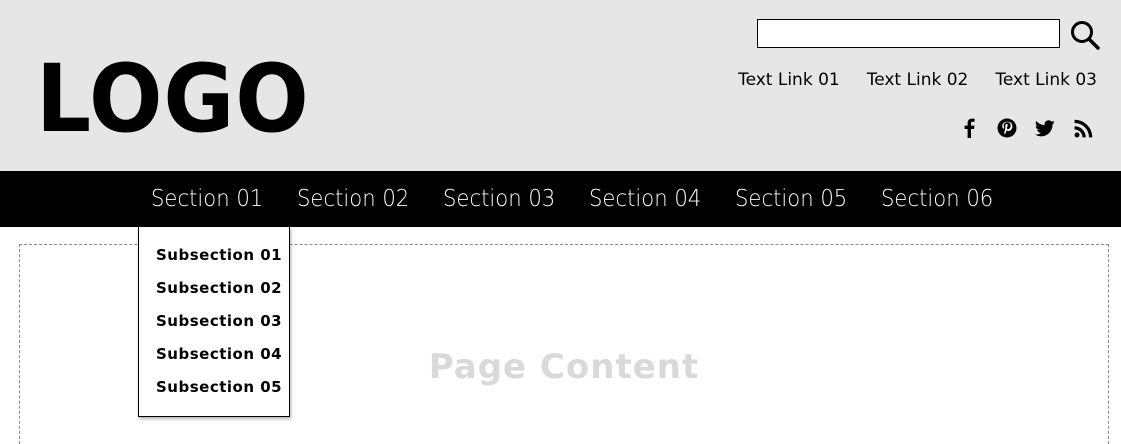  I want to click on twitter-icon, so click(1045, 127).